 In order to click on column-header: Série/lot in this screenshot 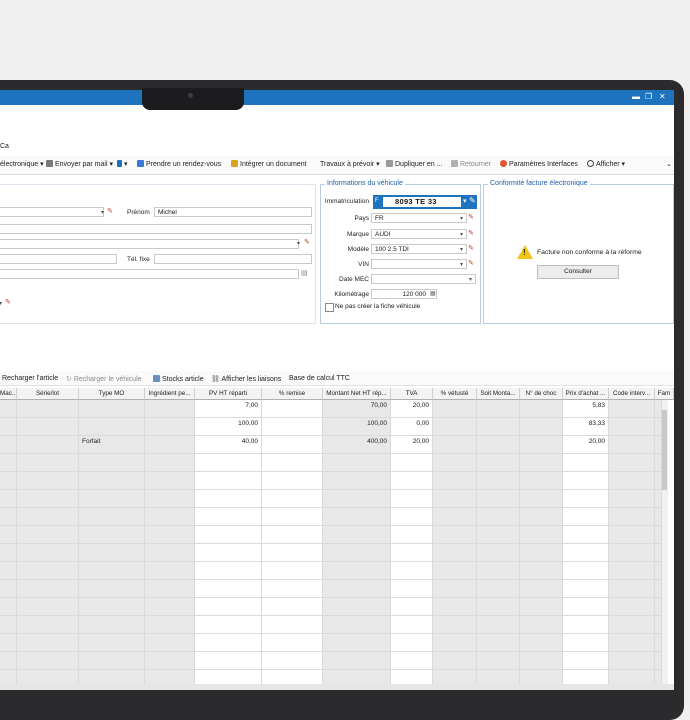, I will do `click(48, 394)`.